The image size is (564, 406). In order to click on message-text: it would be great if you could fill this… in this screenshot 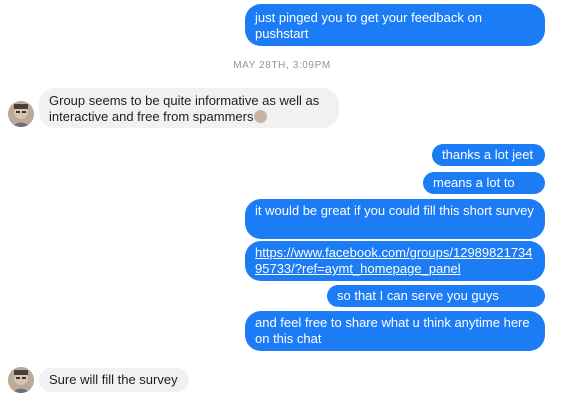, I will do `click(394, 210)`.